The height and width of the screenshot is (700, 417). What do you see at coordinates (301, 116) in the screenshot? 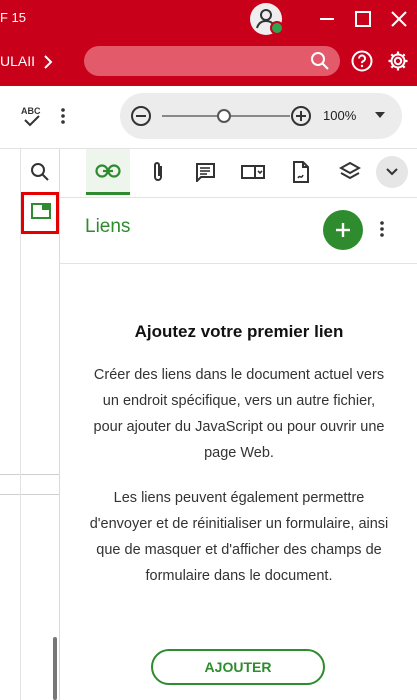
I see `zoom-in-icon` at bounding box center [301, 116].